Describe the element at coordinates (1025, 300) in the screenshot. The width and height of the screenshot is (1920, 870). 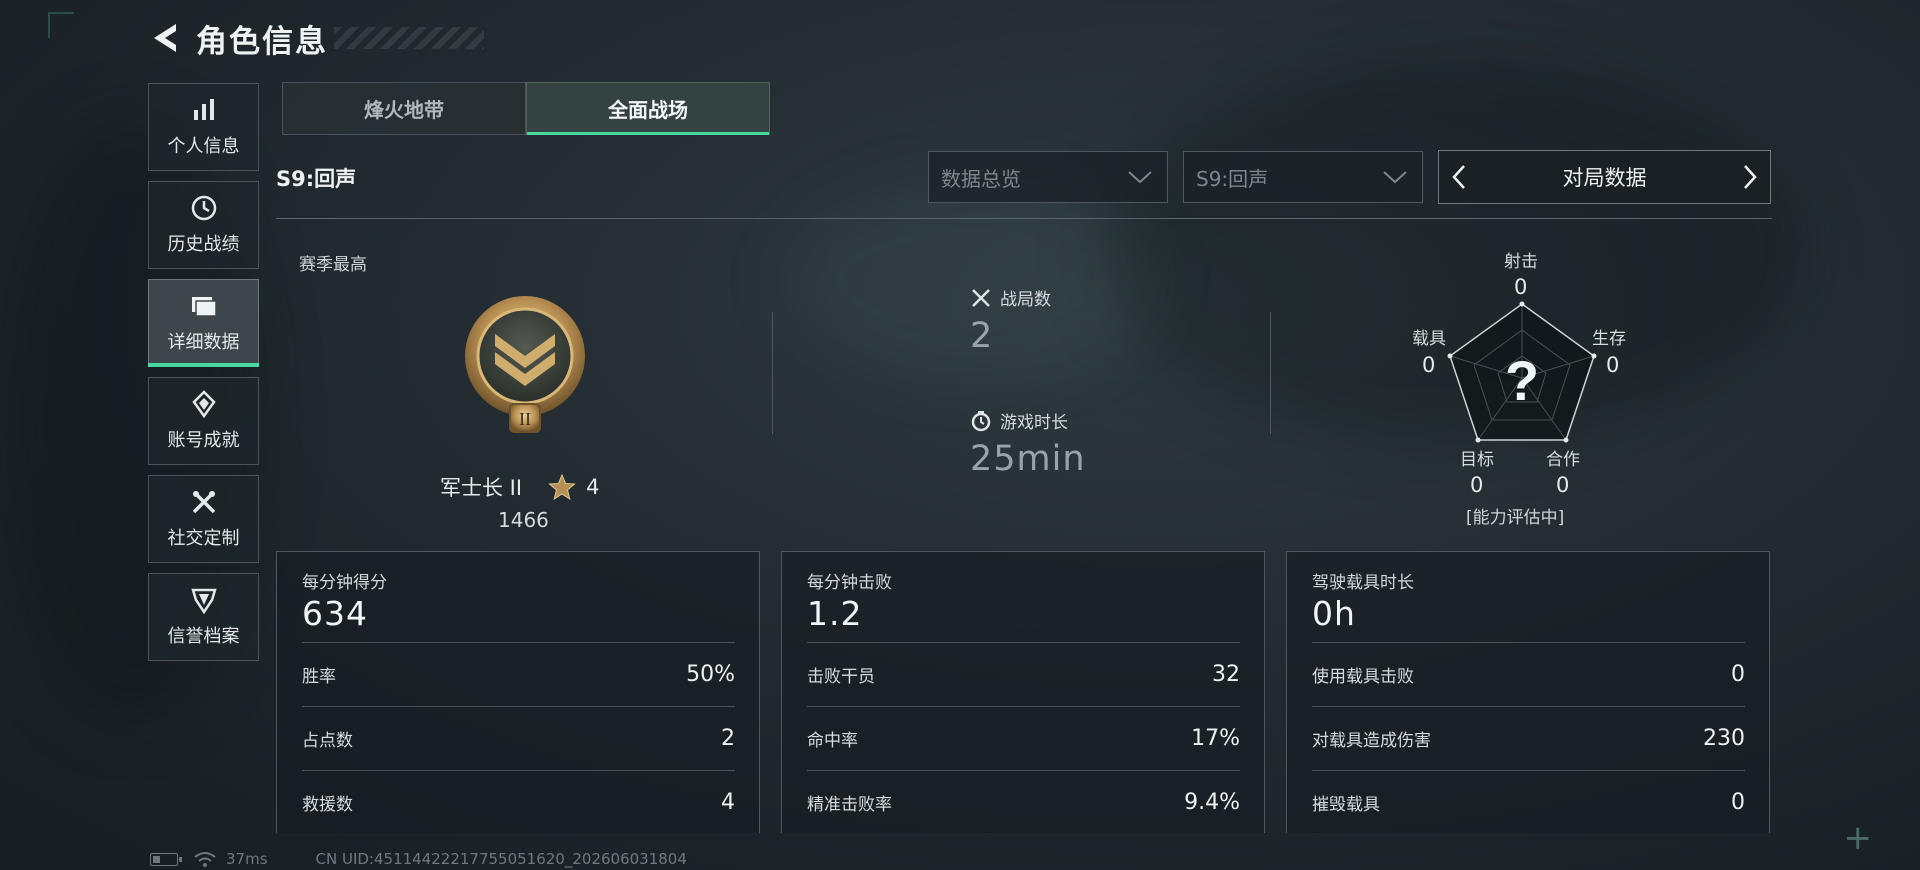
I see `matches-label: 战局数` at that location.